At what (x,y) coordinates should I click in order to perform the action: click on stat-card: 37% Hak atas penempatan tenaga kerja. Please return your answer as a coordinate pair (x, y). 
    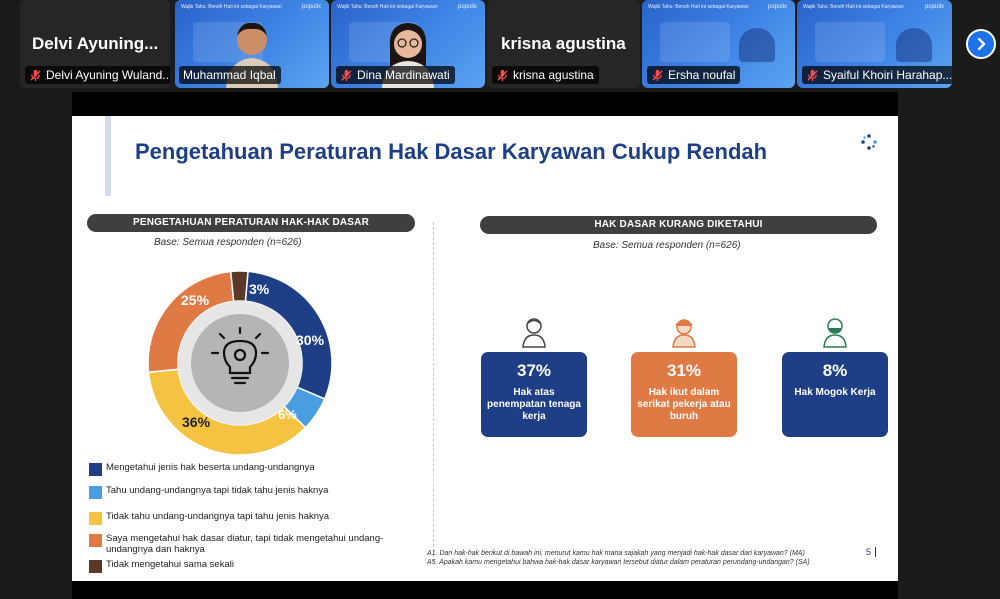
    Looking at the image, I should click on (534, 394).